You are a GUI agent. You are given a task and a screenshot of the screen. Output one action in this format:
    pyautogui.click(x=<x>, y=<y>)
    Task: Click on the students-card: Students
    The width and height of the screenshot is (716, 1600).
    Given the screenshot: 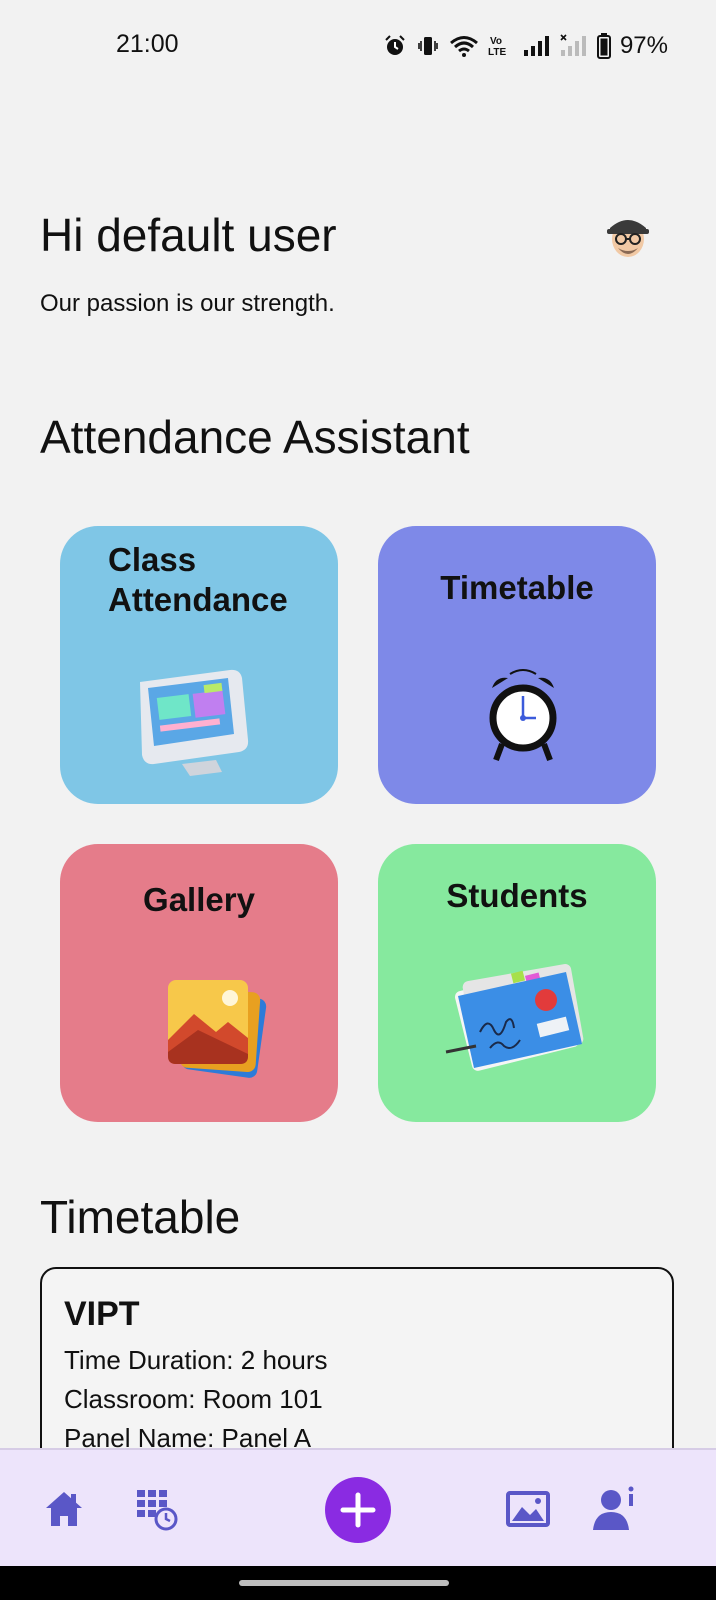 What is the action you would take?
    pyautogui.click(x=517, y=983)
    